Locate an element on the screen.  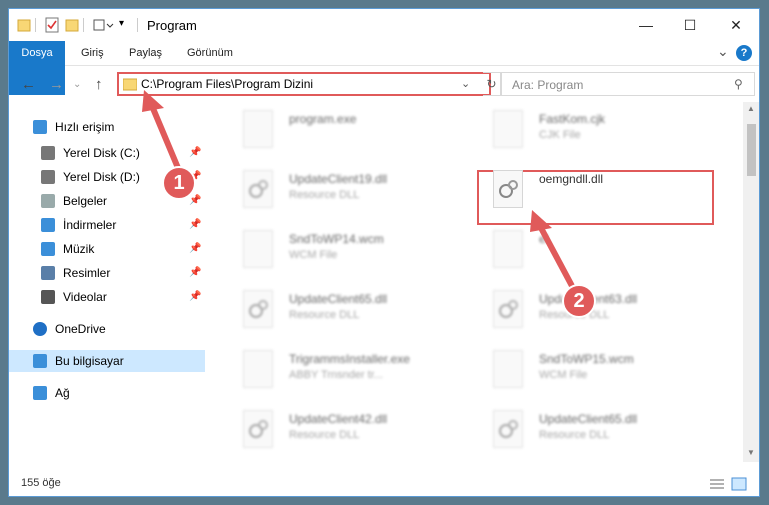
arrow-1-head is located at coordinates (153, 101).